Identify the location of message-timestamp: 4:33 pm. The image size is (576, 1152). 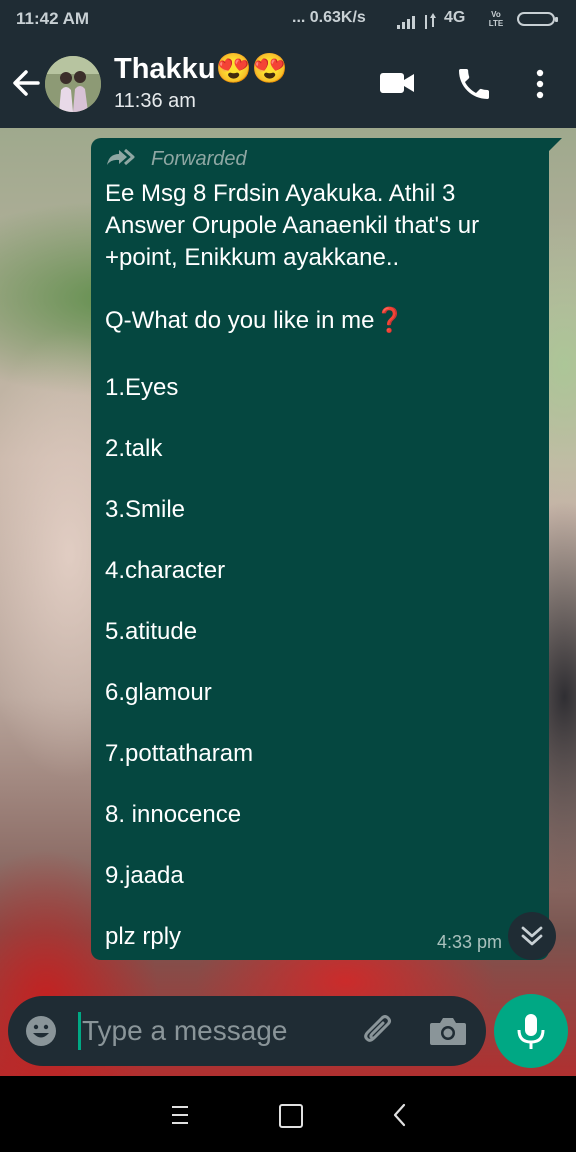
(470, 942).